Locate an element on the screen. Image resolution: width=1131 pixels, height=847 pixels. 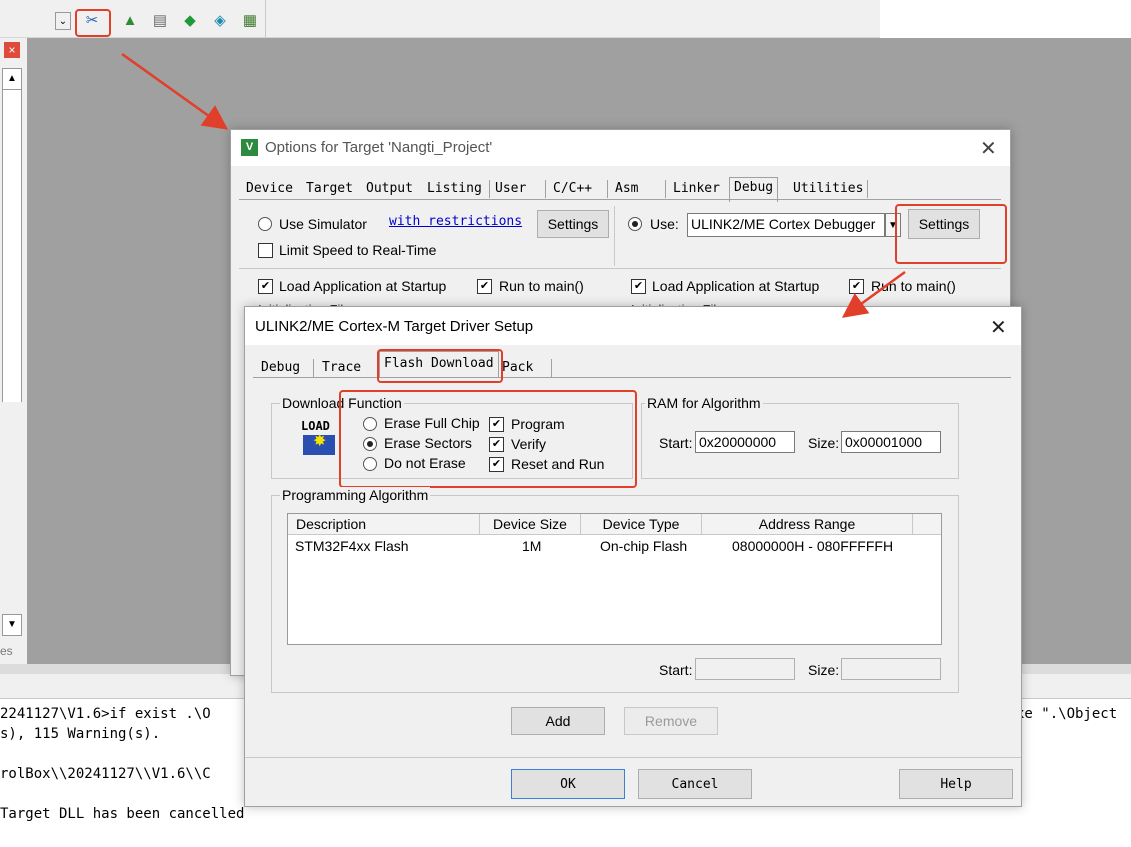
arrow-to-setup-dialog is located at coordinates (873, 294).